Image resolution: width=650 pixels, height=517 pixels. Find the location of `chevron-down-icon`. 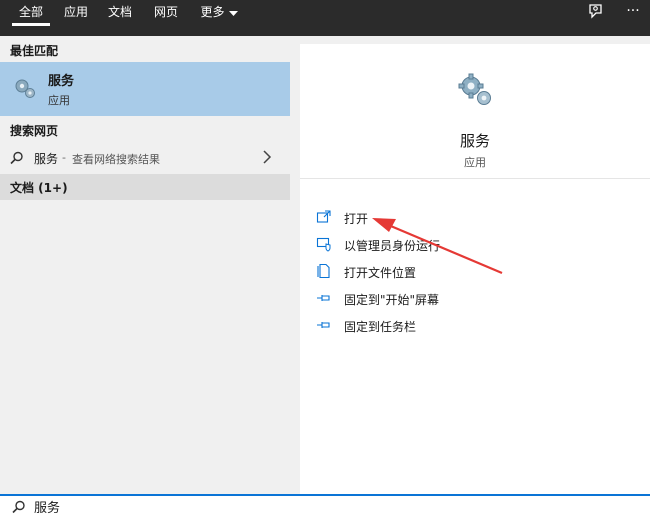

chevron-down-icon is located at coordinates (233, 13).